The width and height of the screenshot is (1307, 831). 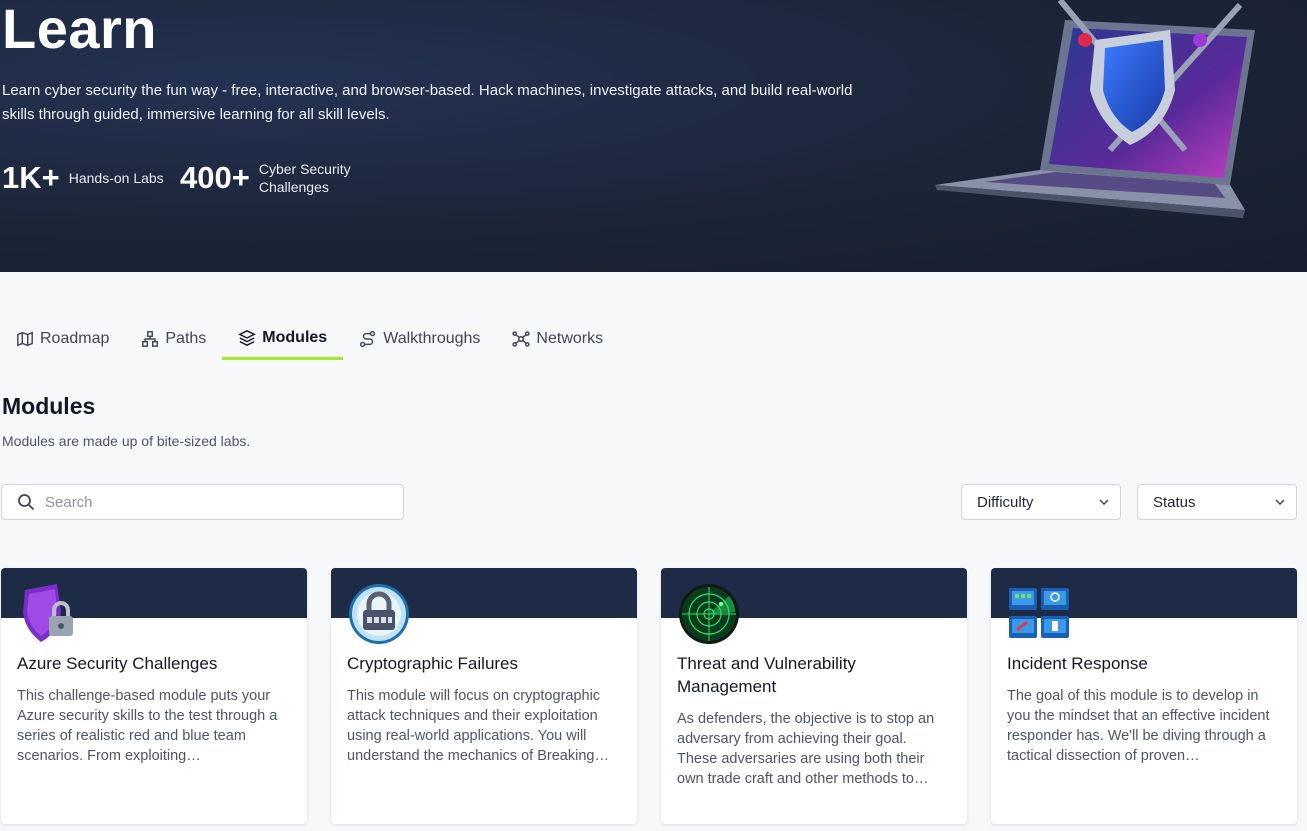 What do you see at coordinates (432, 338) in the screenshot?
I see `tab-label: Walkthroughs` at bounding box center [432, 338].